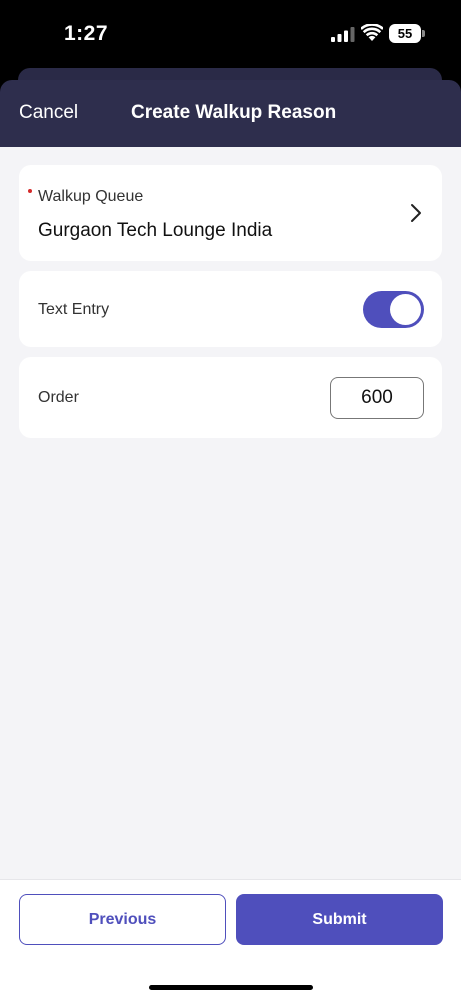 This screenshot has height=999, width=461. What do you see at coordinates (343, 34) in the screenshot?
I see `signal-icon` at bounding box center [343, 34].